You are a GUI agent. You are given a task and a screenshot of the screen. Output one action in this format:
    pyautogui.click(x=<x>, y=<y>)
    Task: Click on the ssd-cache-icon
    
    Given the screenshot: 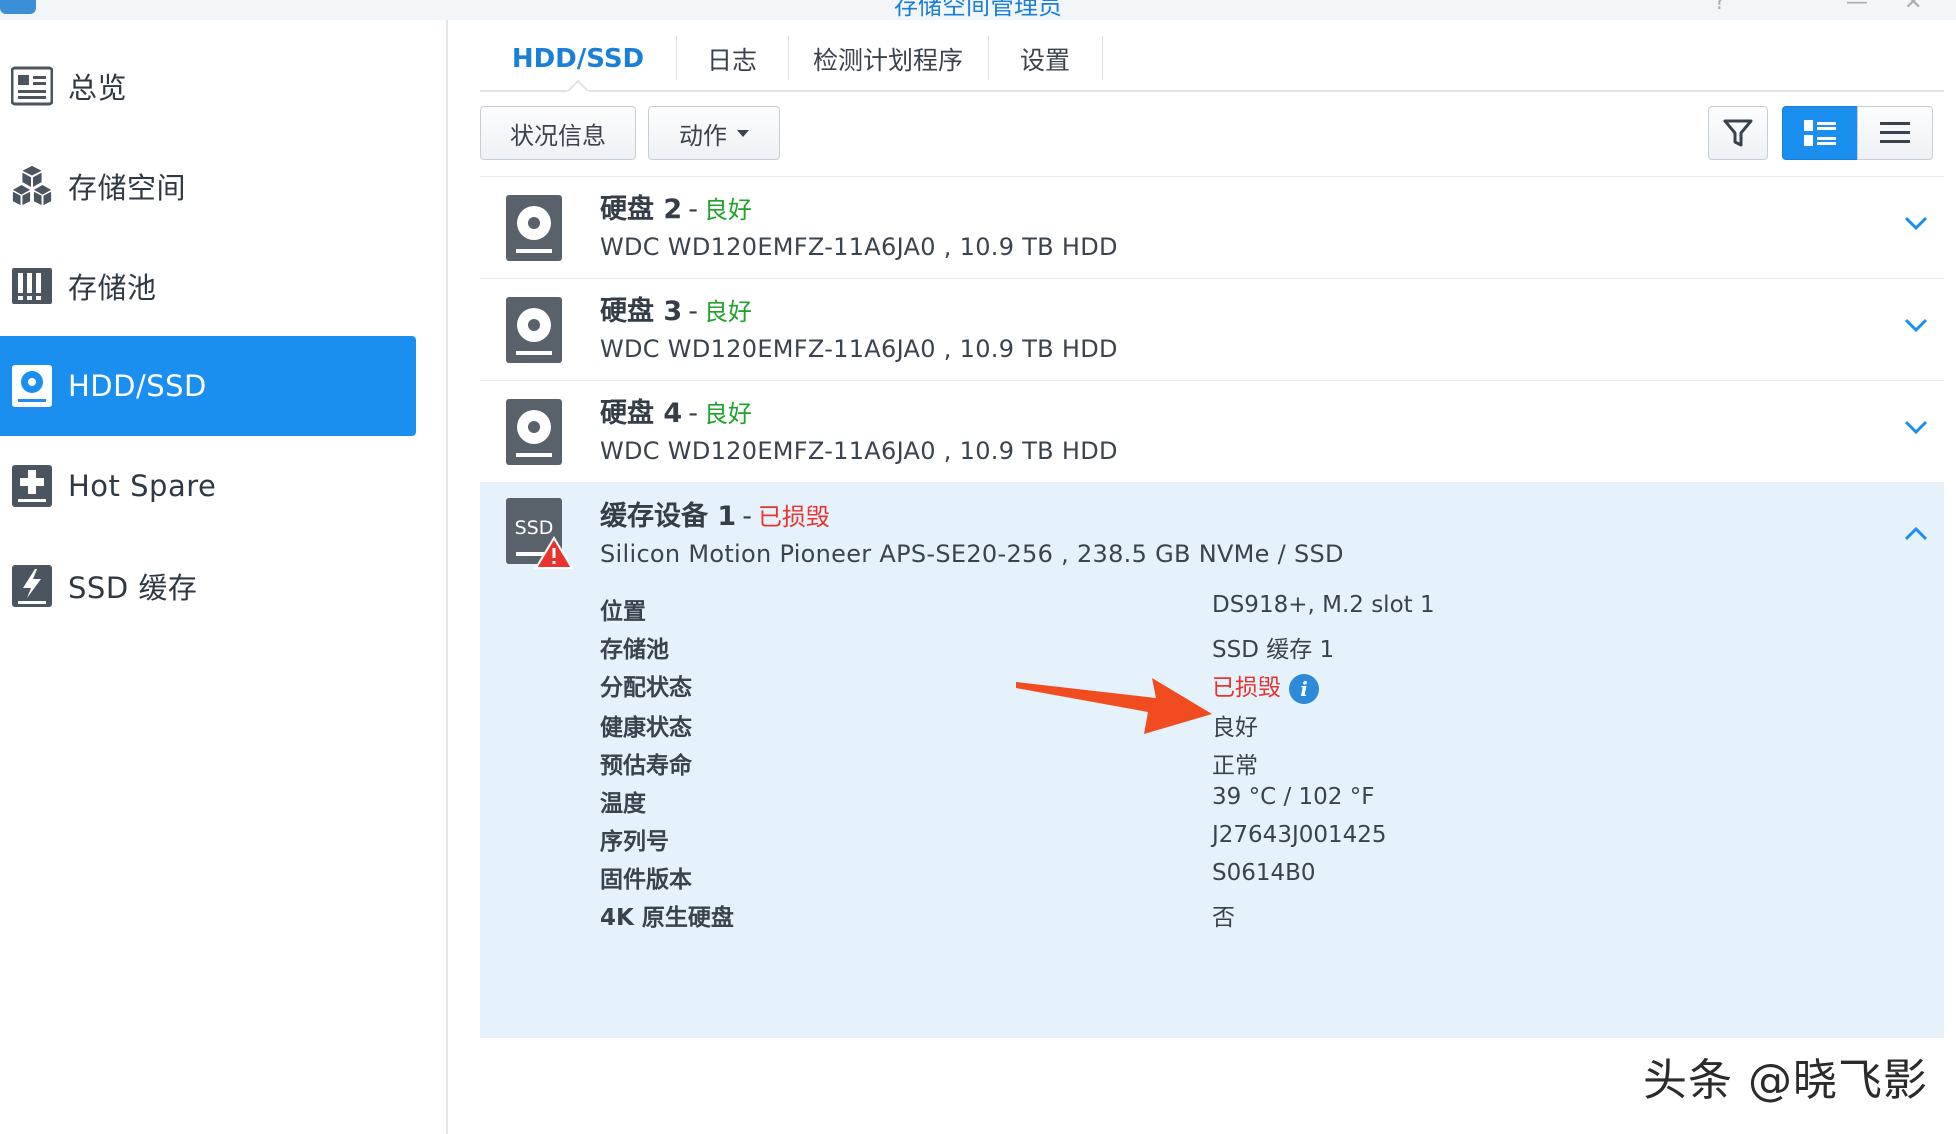 What is the action you would take?
    pyautogui.click(x=32, y=586)
    